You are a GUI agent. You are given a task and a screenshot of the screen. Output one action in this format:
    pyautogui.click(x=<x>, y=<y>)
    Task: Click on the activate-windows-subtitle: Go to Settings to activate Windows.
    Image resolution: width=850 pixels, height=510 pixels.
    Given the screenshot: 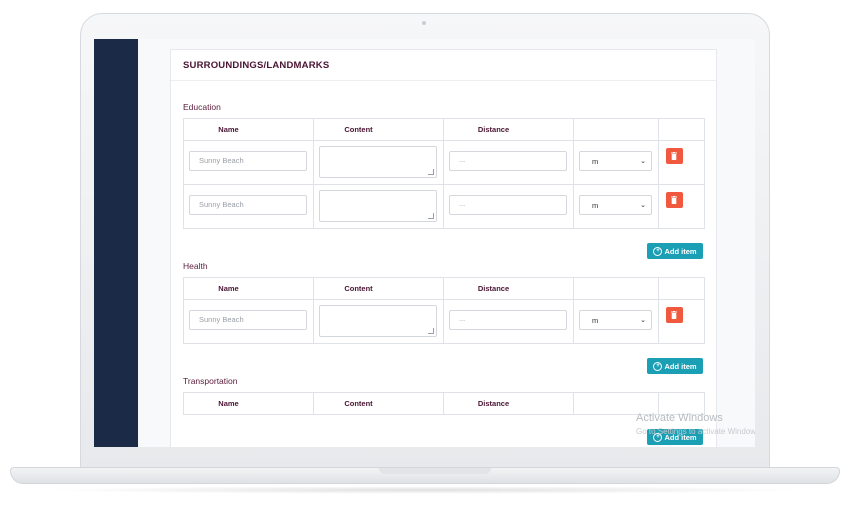 What is the action you would take?
    pyautogui.click(x=695, y=431)
    